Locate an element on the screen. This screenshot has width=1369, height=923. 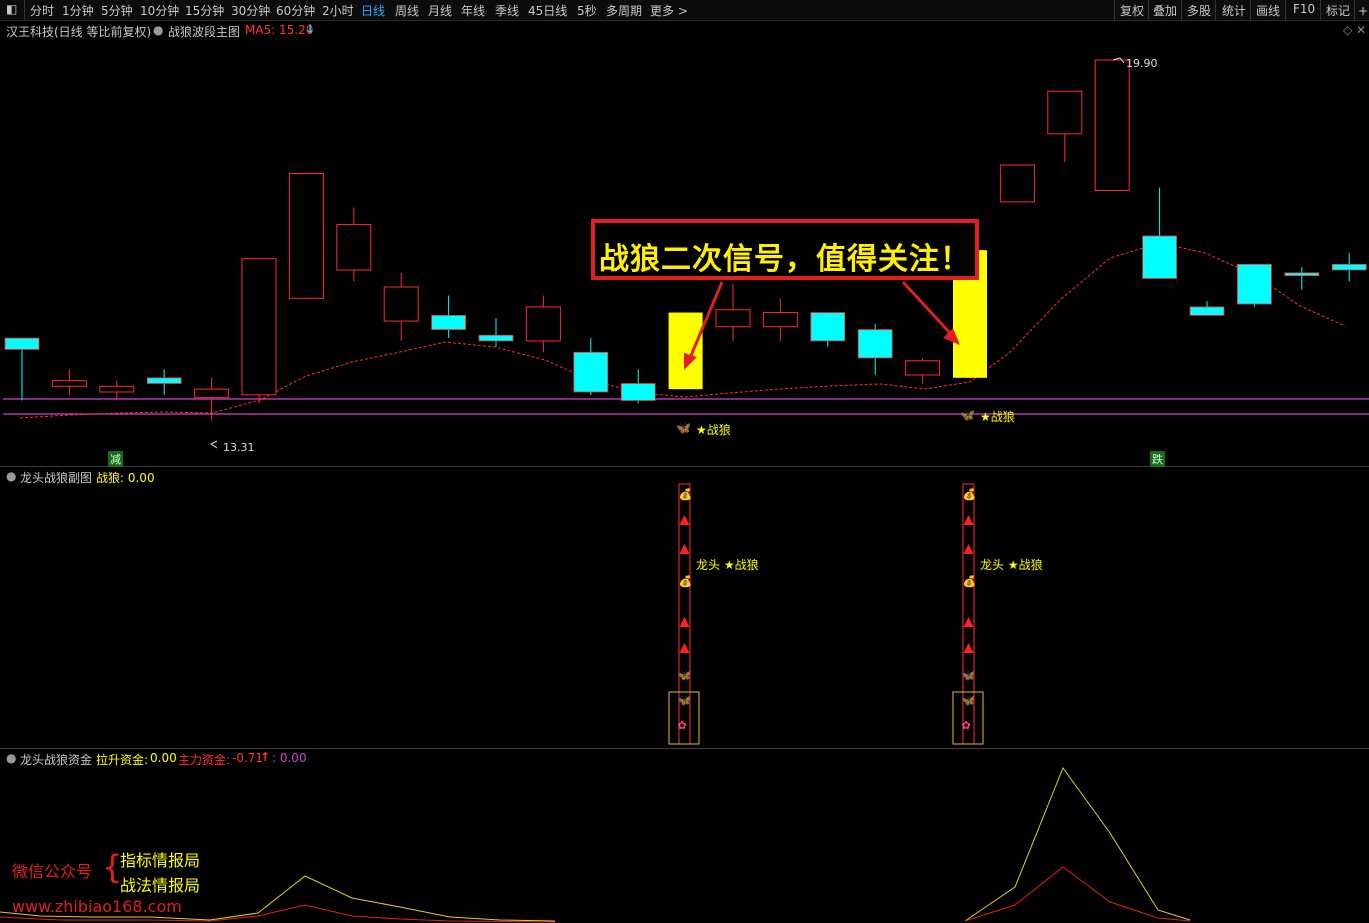
main-fund-line-right is located at coordinates (1077, 894).